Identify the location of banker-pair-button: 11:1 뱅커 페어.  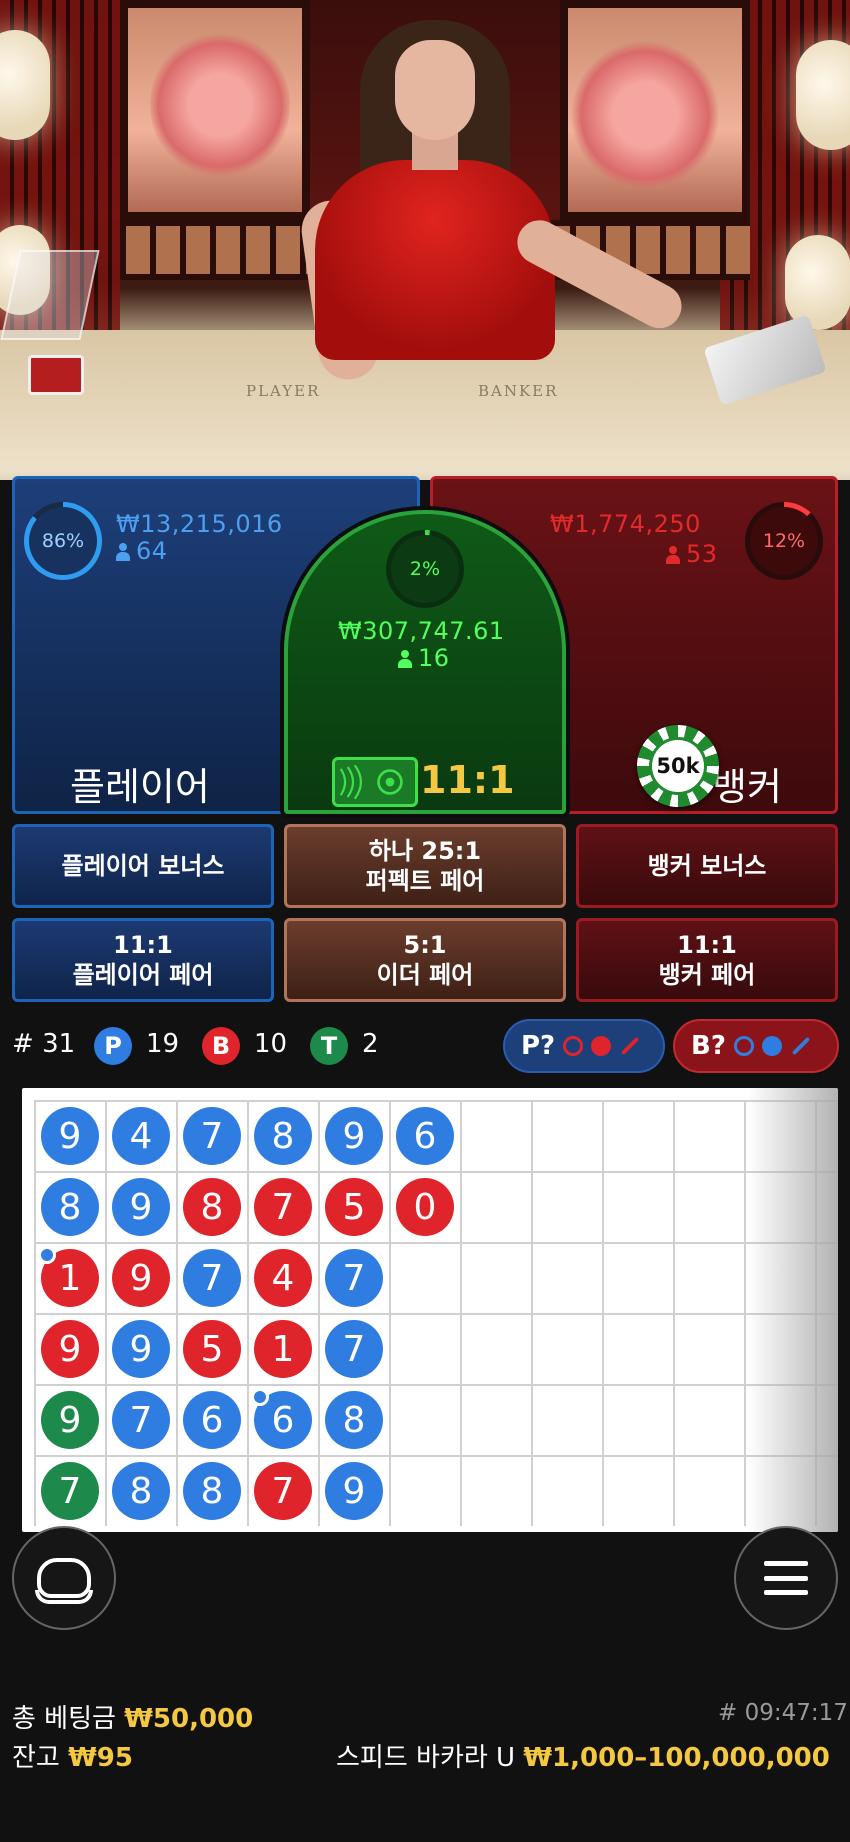
(707, 960).